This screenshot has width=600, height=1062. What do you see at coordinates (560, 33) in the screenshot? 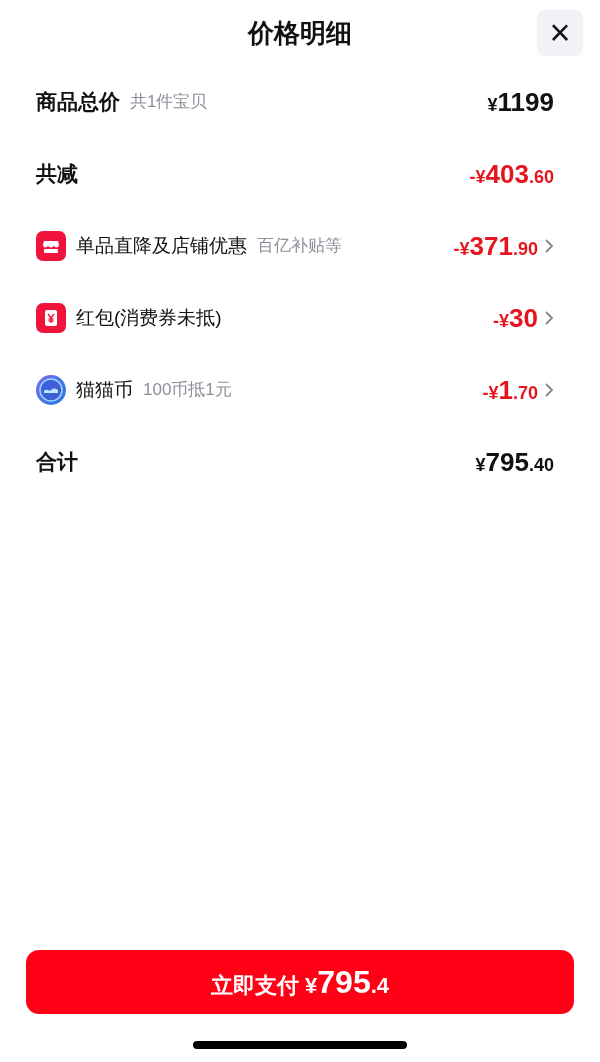
I see `close-button: ×` at bounding box center [560, 33].